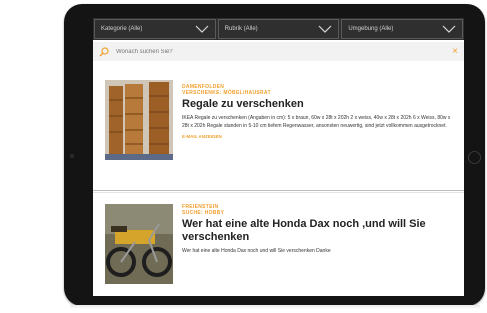  I want to click on category-filter: Kategorie (Alle), so click(155, 29).